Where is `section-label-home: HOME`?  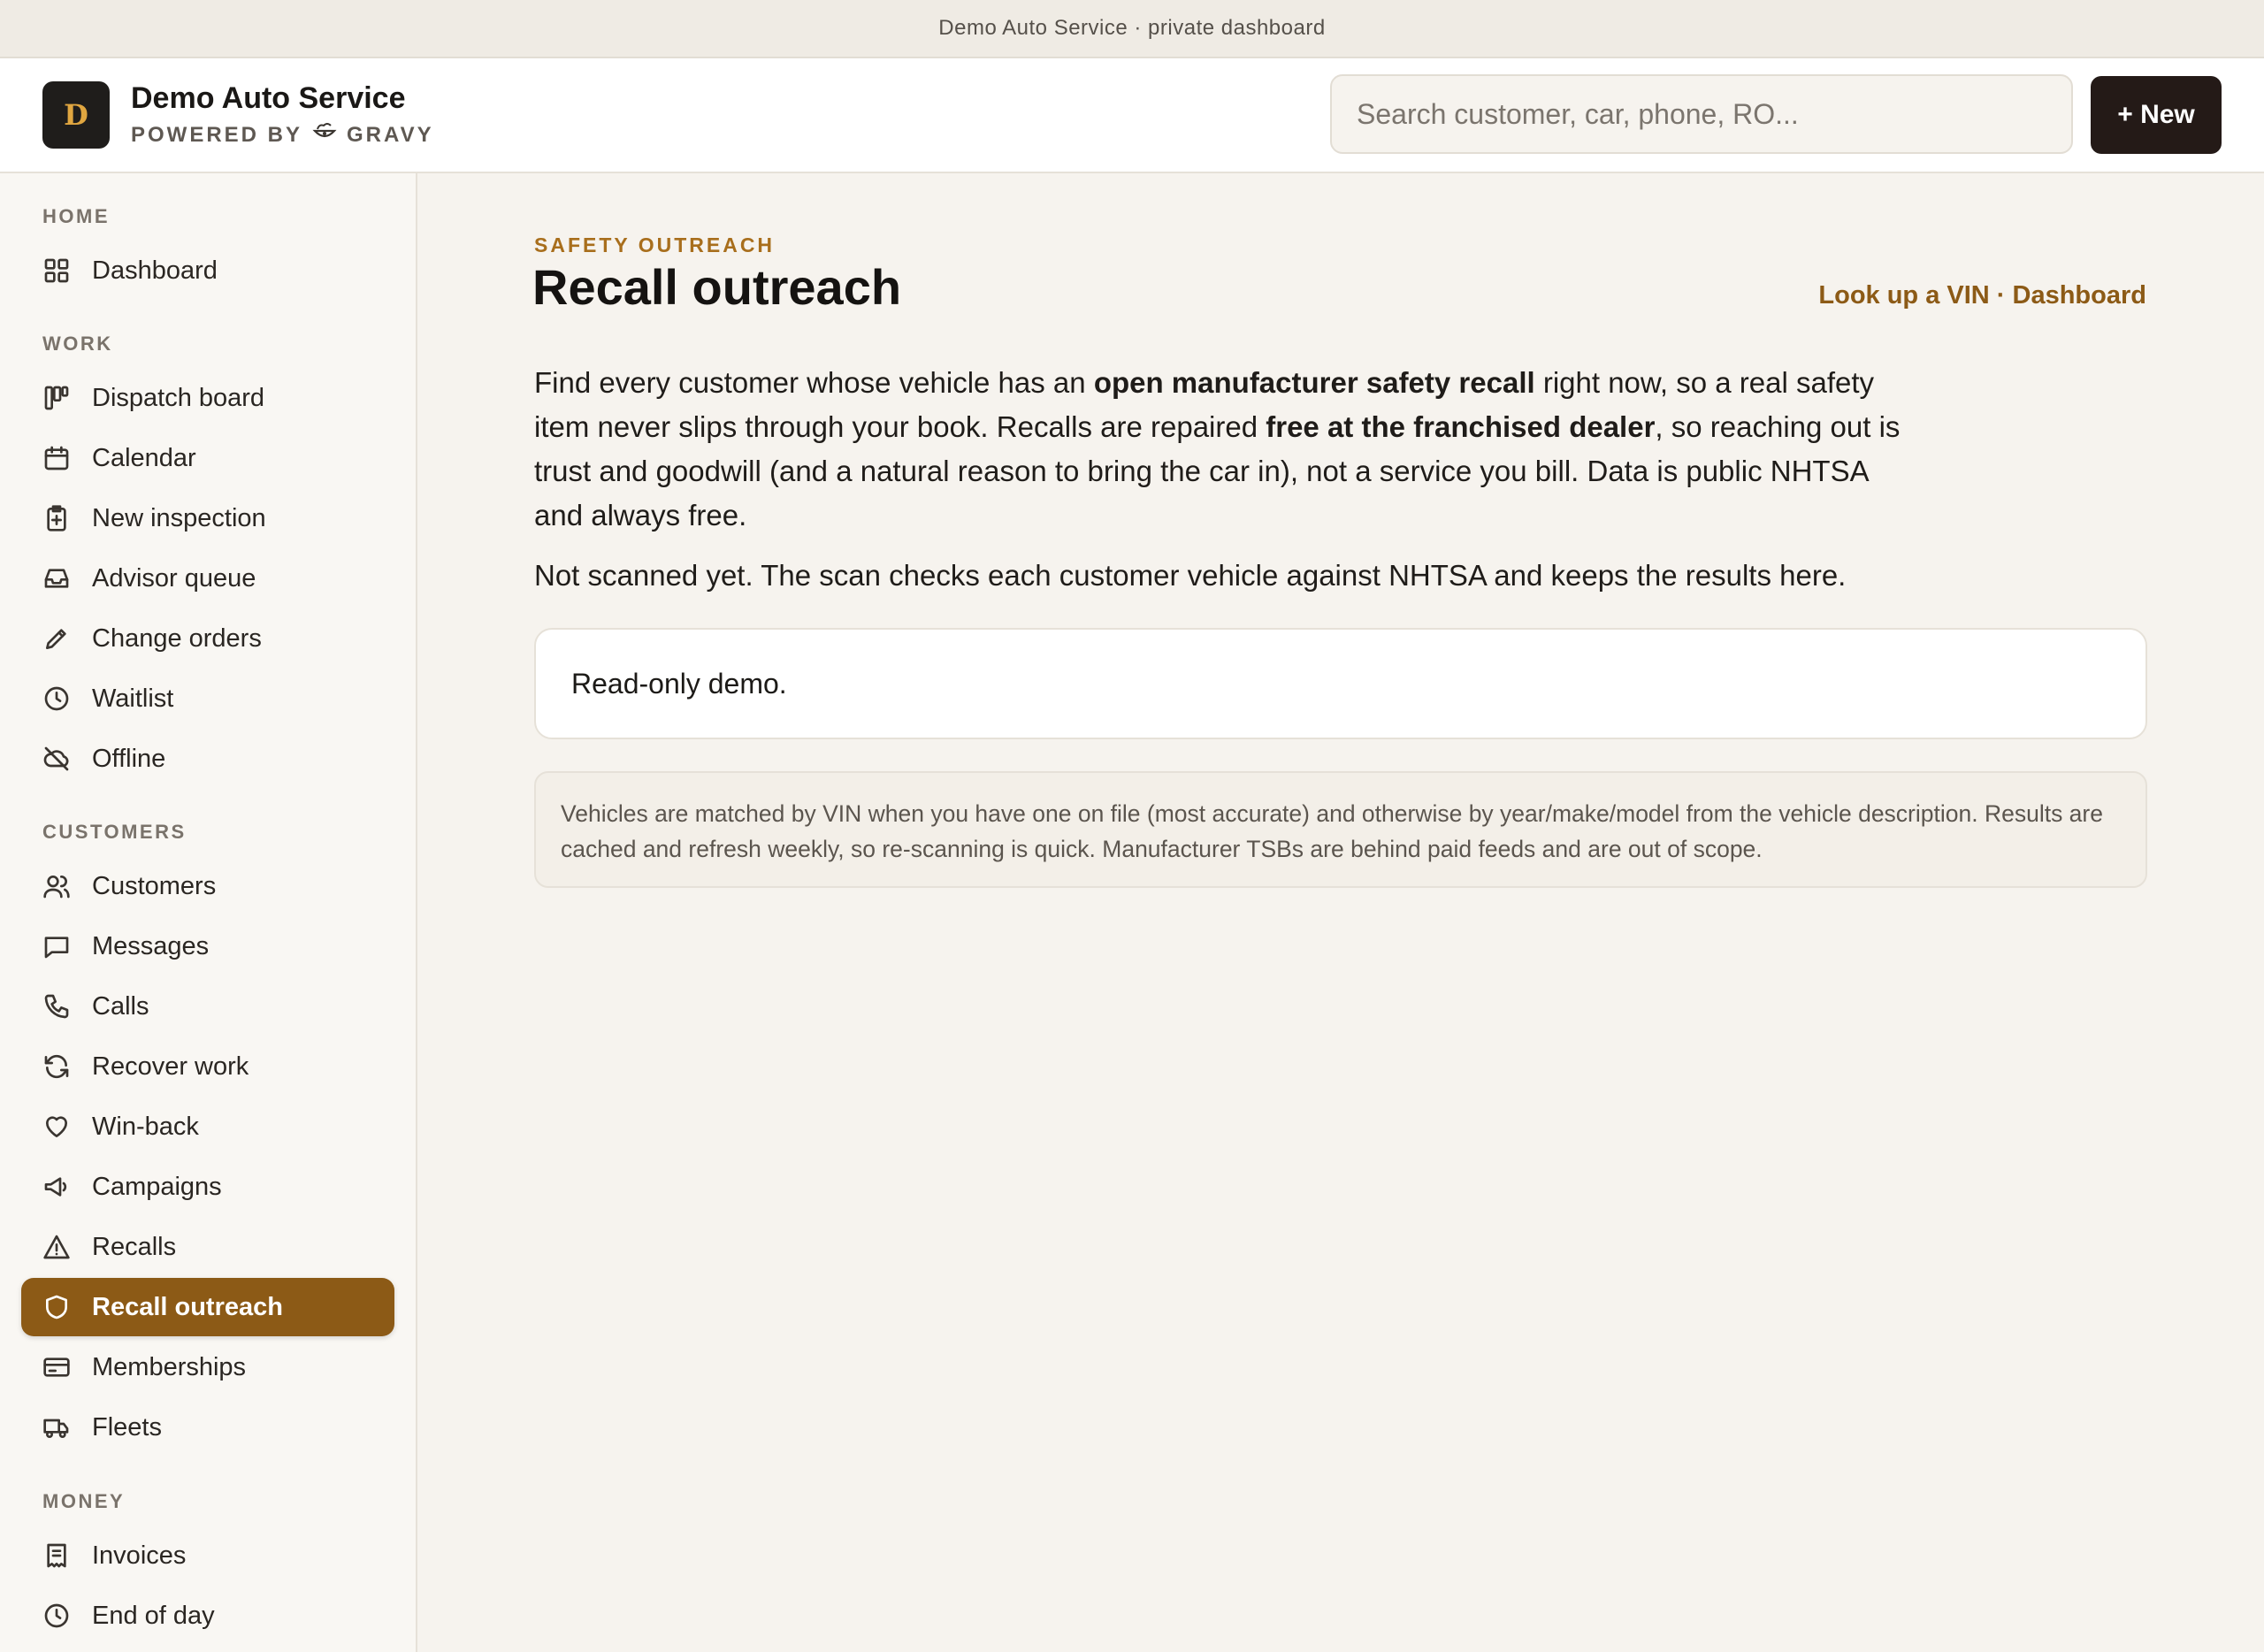 section-label-home: HOME is located at coordinates (76, 216).